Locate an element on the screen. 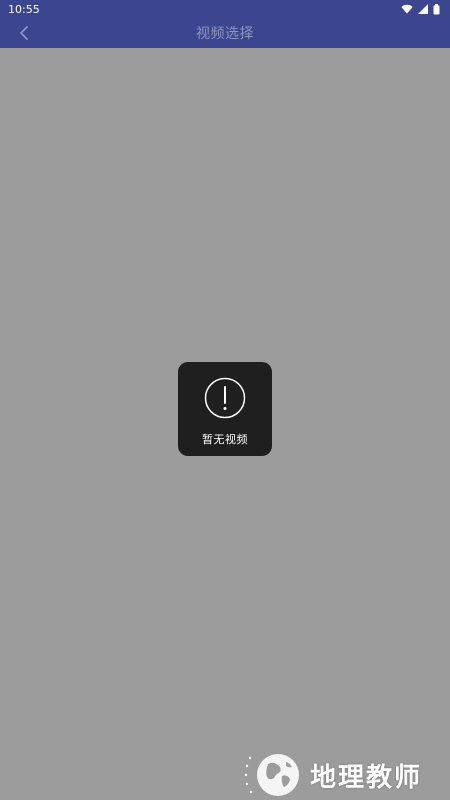 The height and width of the screenshot is (800, 450). globe-icon is located at coordinates (271, 775).